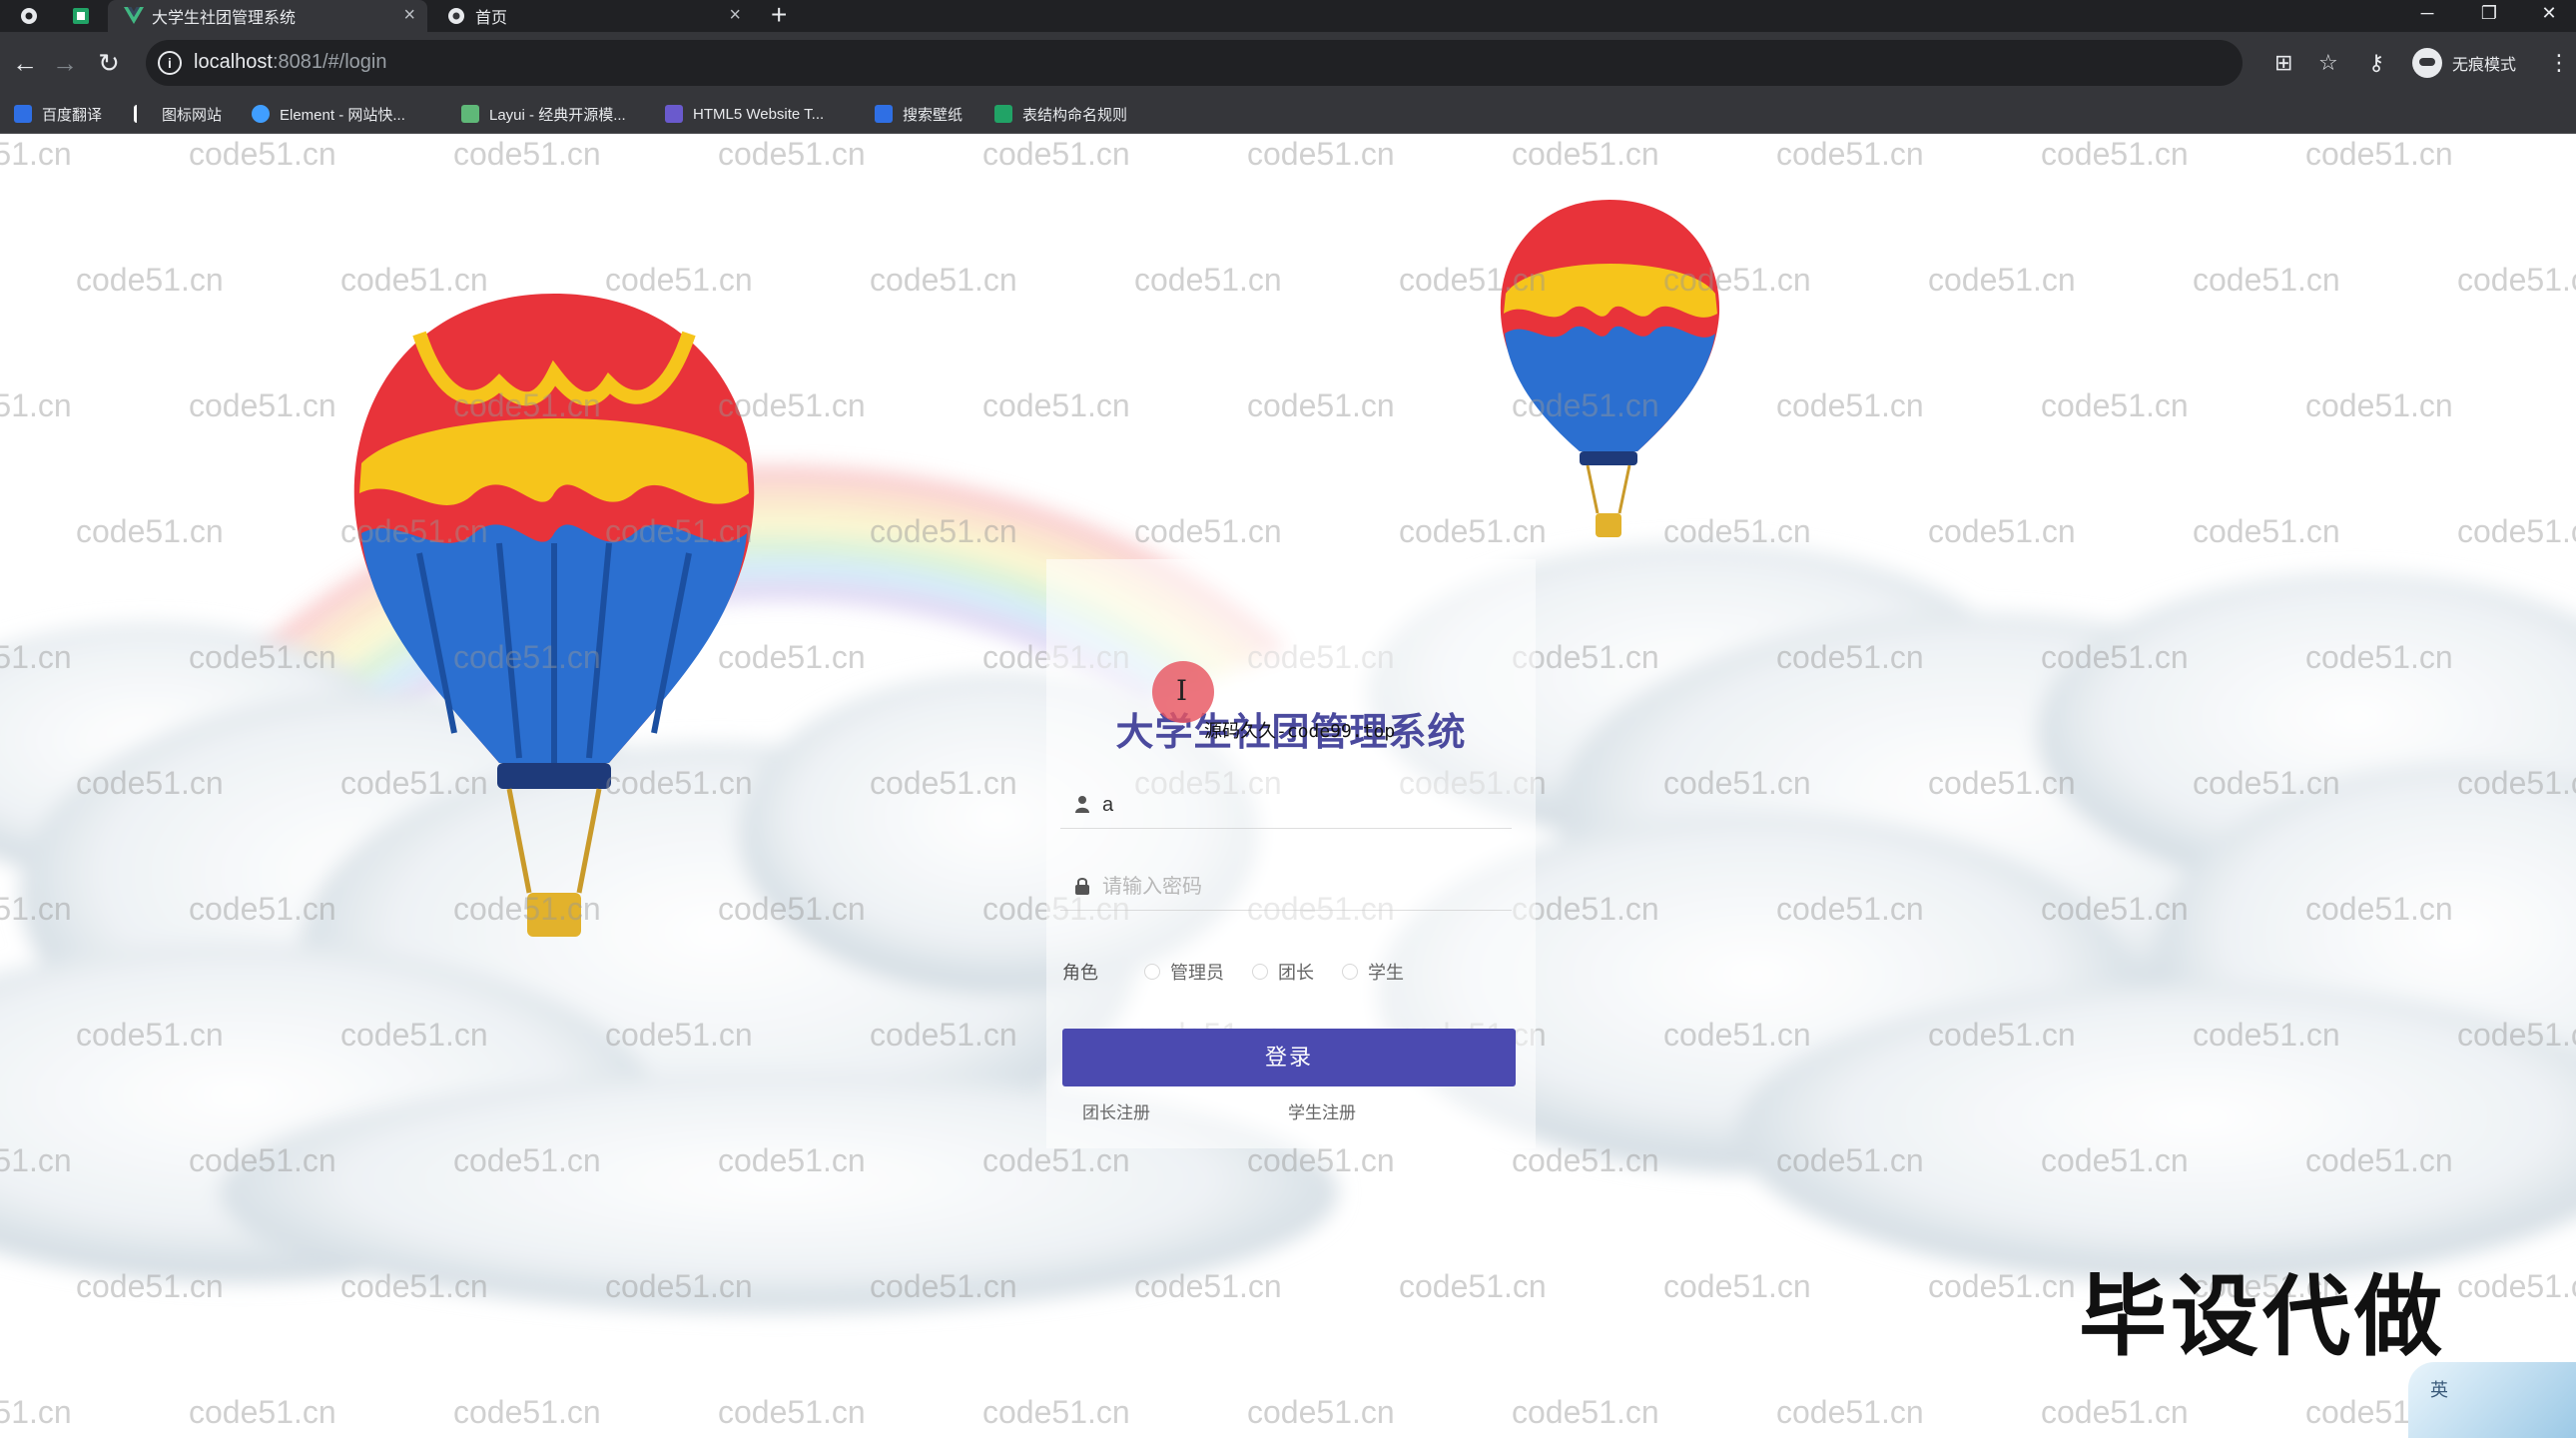  Describe the element at coordinates (134, 16) in the screenshot. I see `vue-icon` at that location.